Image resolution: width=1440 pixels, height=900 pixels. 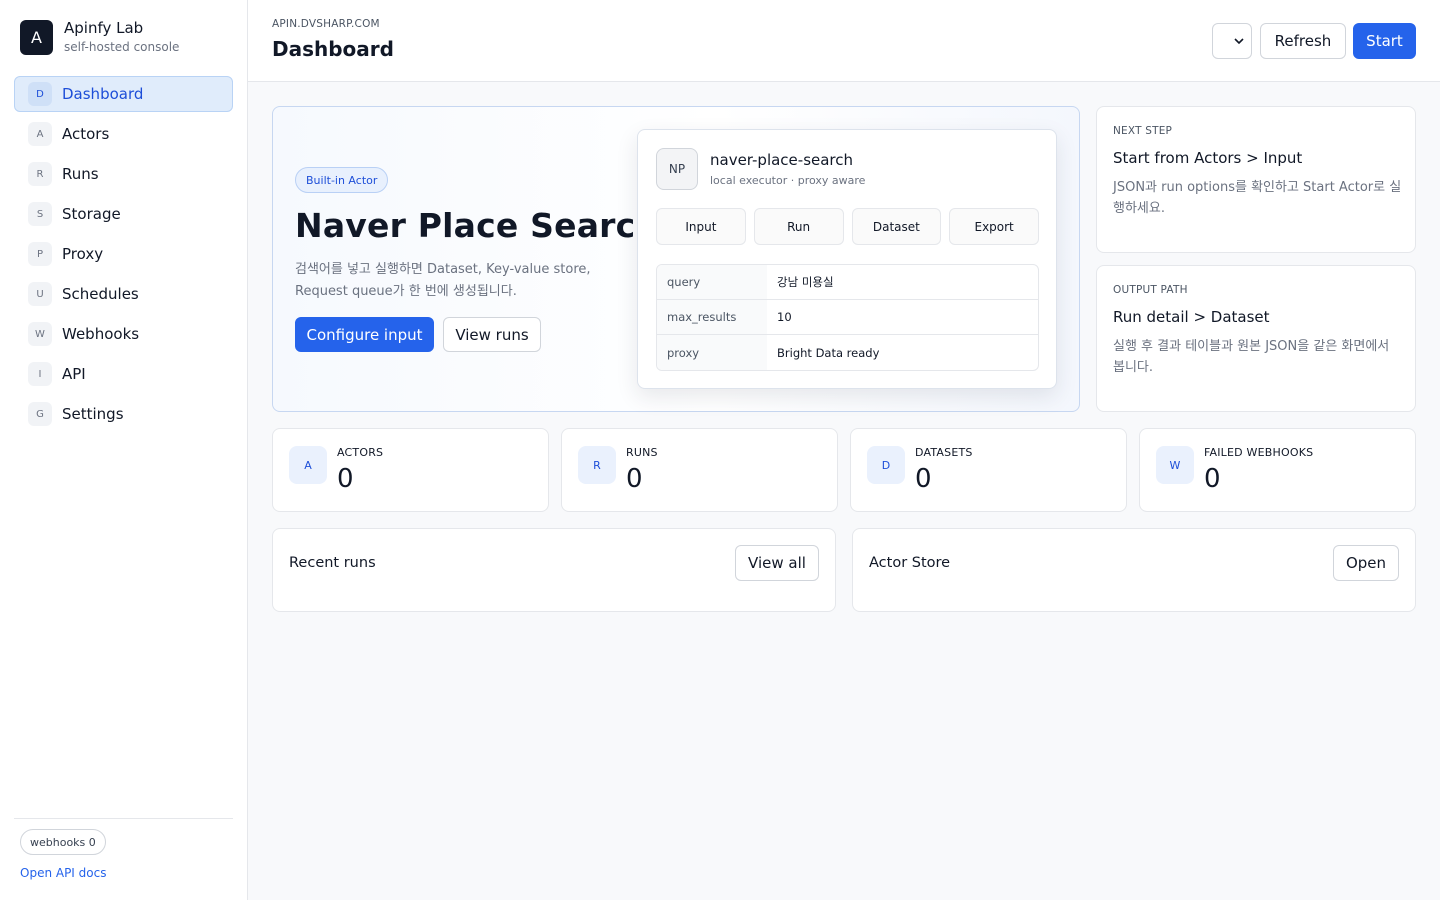 I want to click on sidebar-item-label: API, so click(x=74, y=374).